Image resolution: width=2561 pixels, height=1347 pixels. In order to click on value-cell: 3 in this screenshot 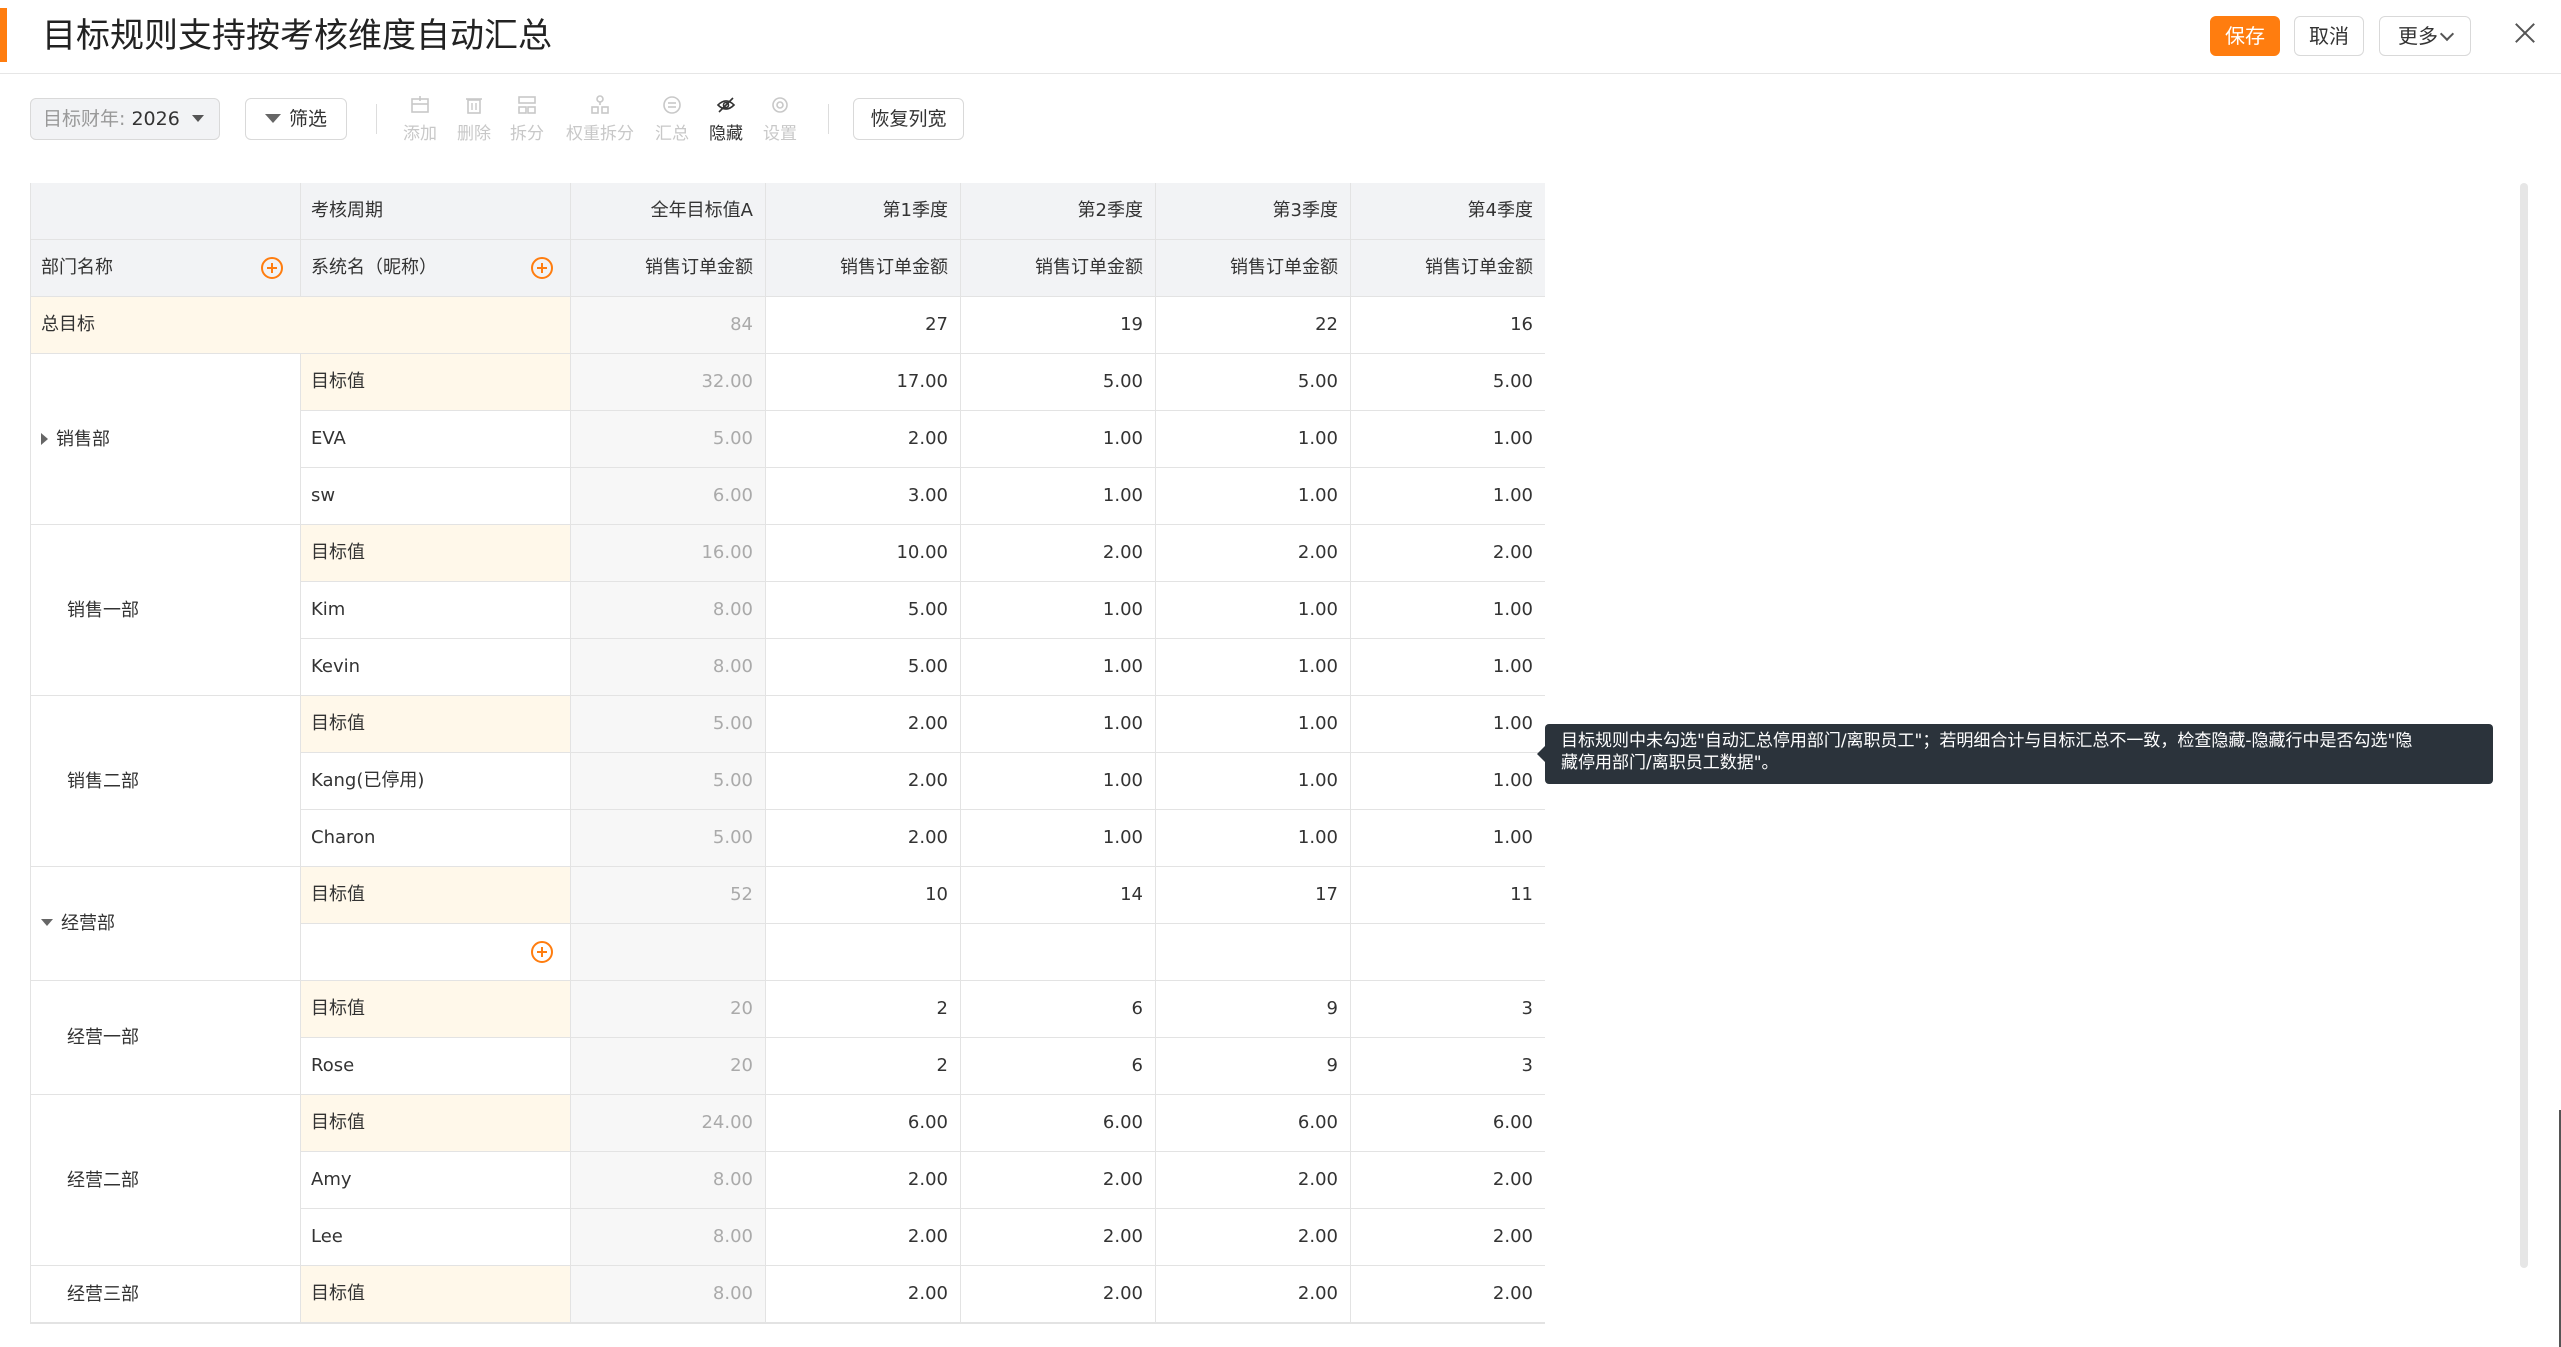, I will do `click(1448, 1066)`.